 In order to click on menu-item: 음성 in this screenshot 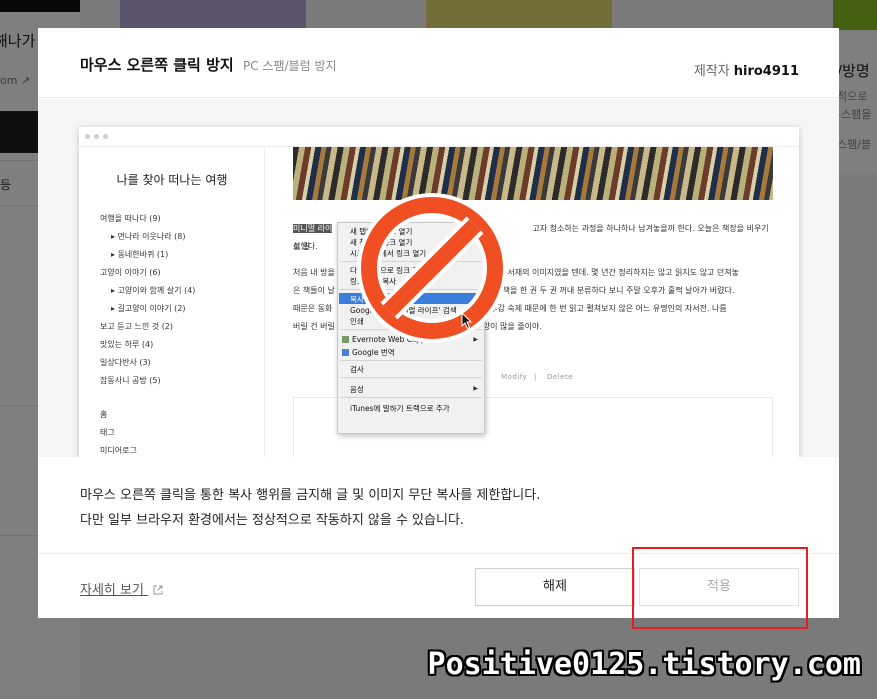, I will do `click(357, 389)`.